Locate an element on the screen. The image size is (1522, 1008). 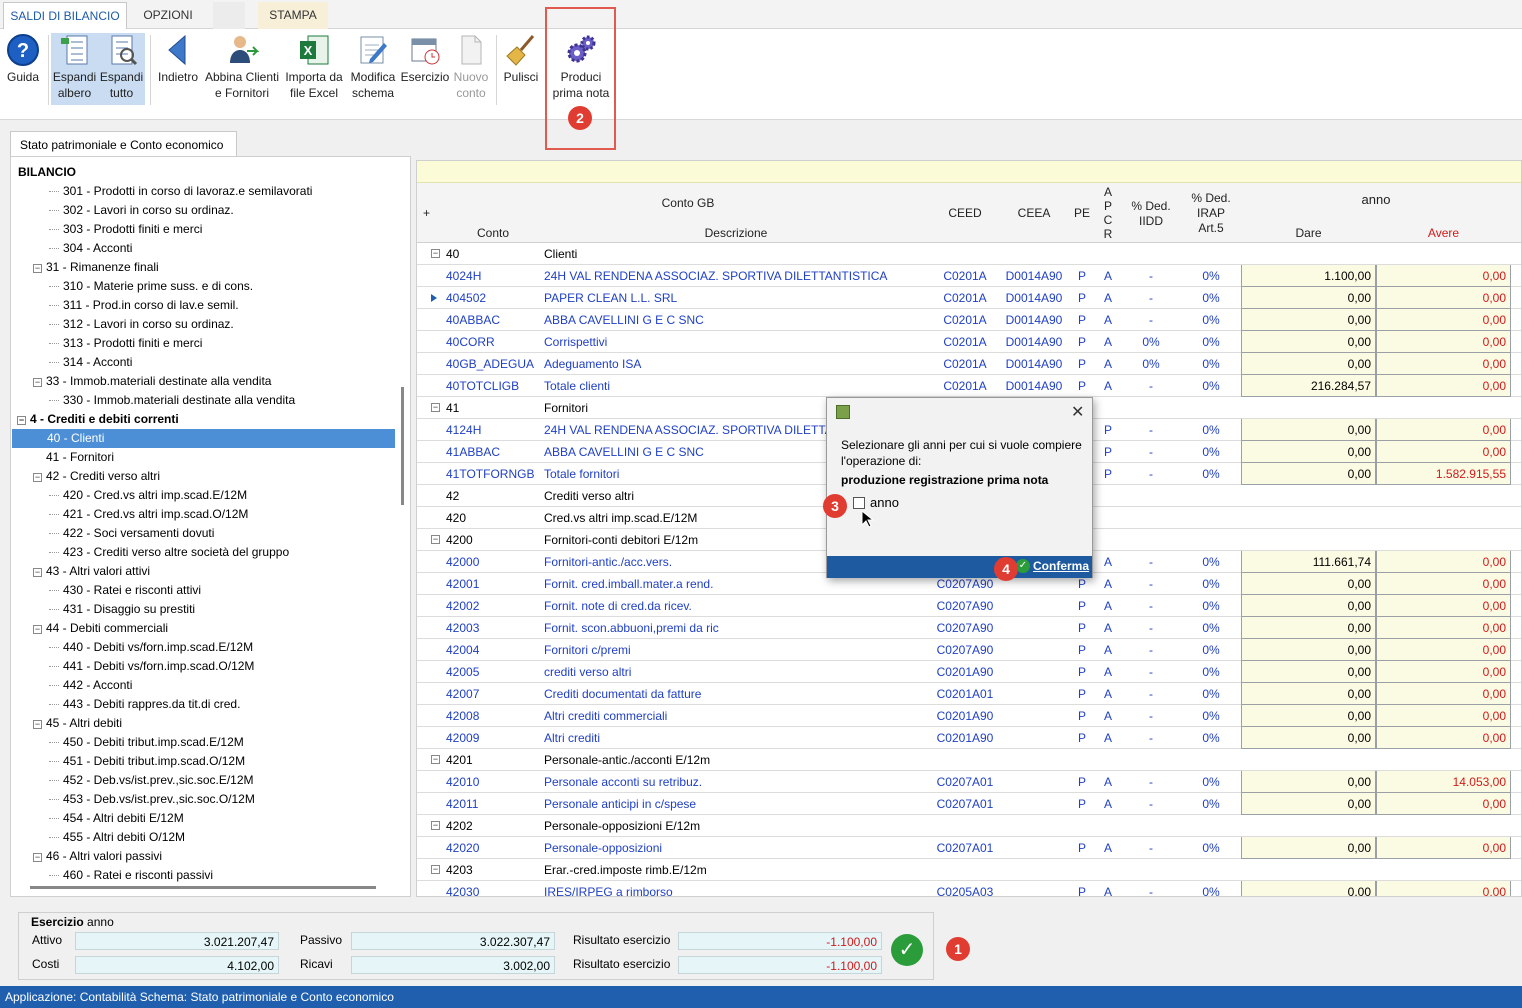
tree-item: 451 - Debiti tribut.imp.scad.O/12M is located at coordinates (206, 761).